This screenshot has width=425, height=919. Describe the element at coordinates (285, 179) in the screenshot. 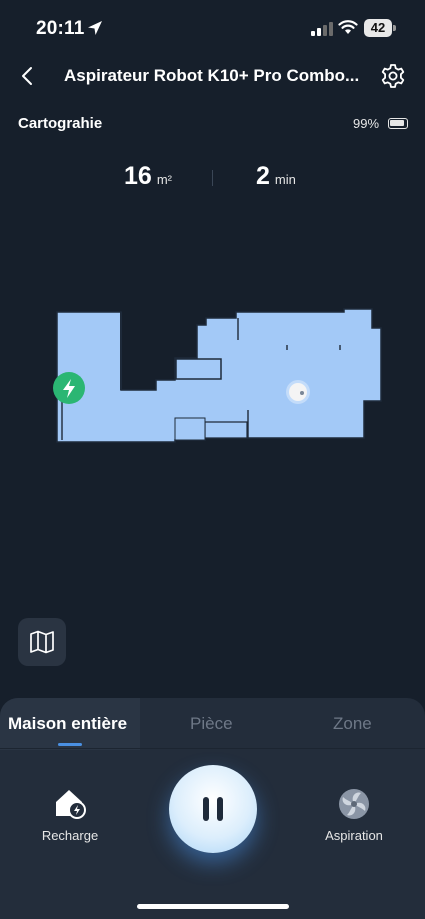

I see `time-unit: min` at that location.